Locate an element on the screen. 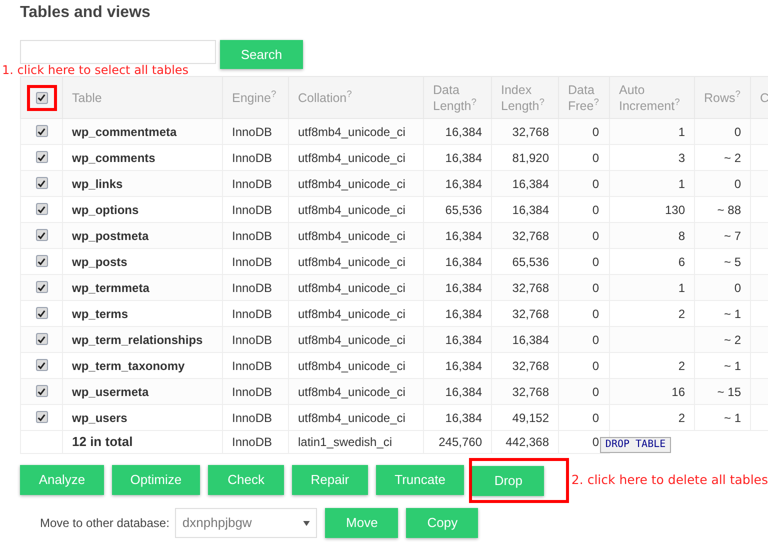  table-cell: 65,536 is located at coordinates (463, 209).